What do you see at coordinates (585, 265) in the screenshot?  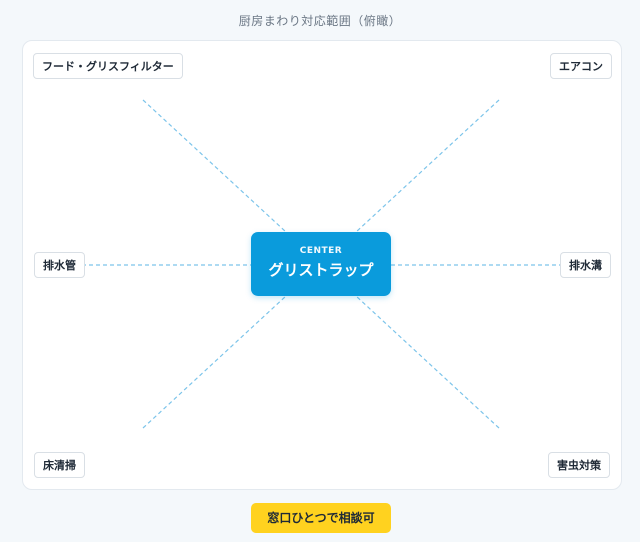 I see `node-middle-right: 排水溝` at bounding box center [585, 265].